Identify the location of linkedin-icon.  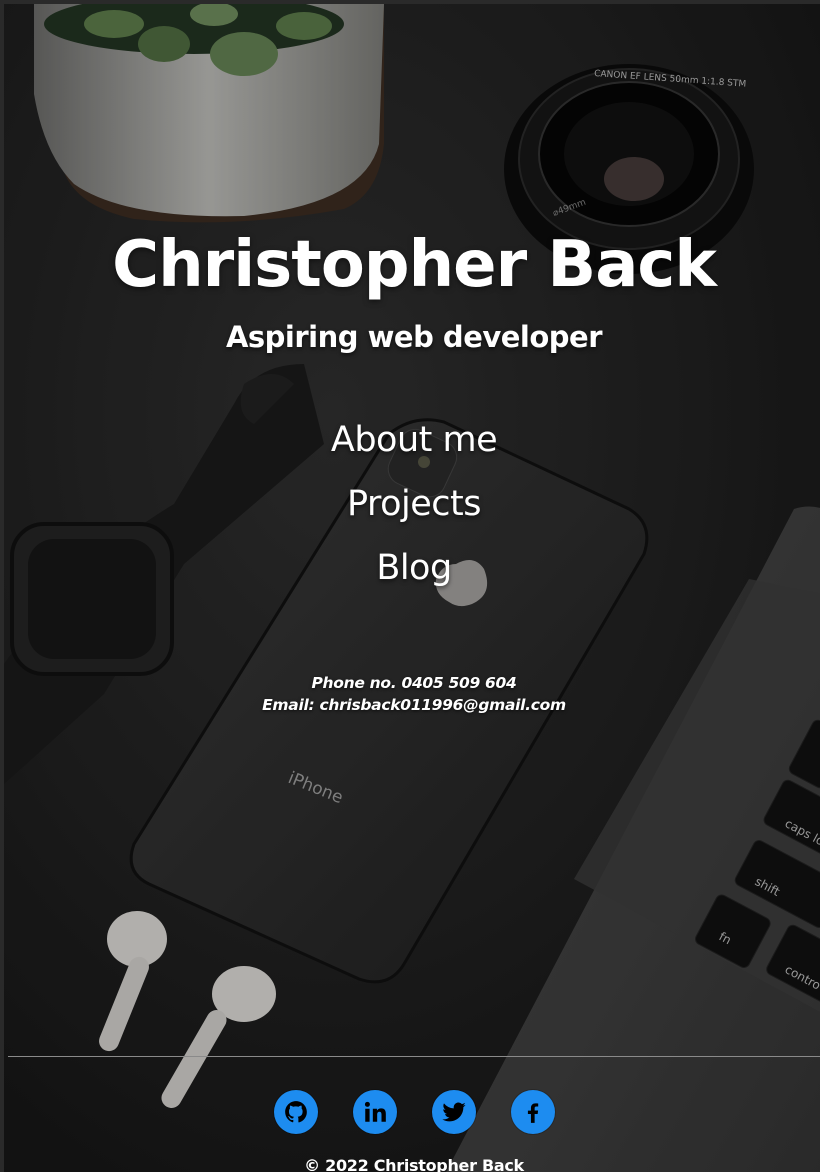
(375, 1111).